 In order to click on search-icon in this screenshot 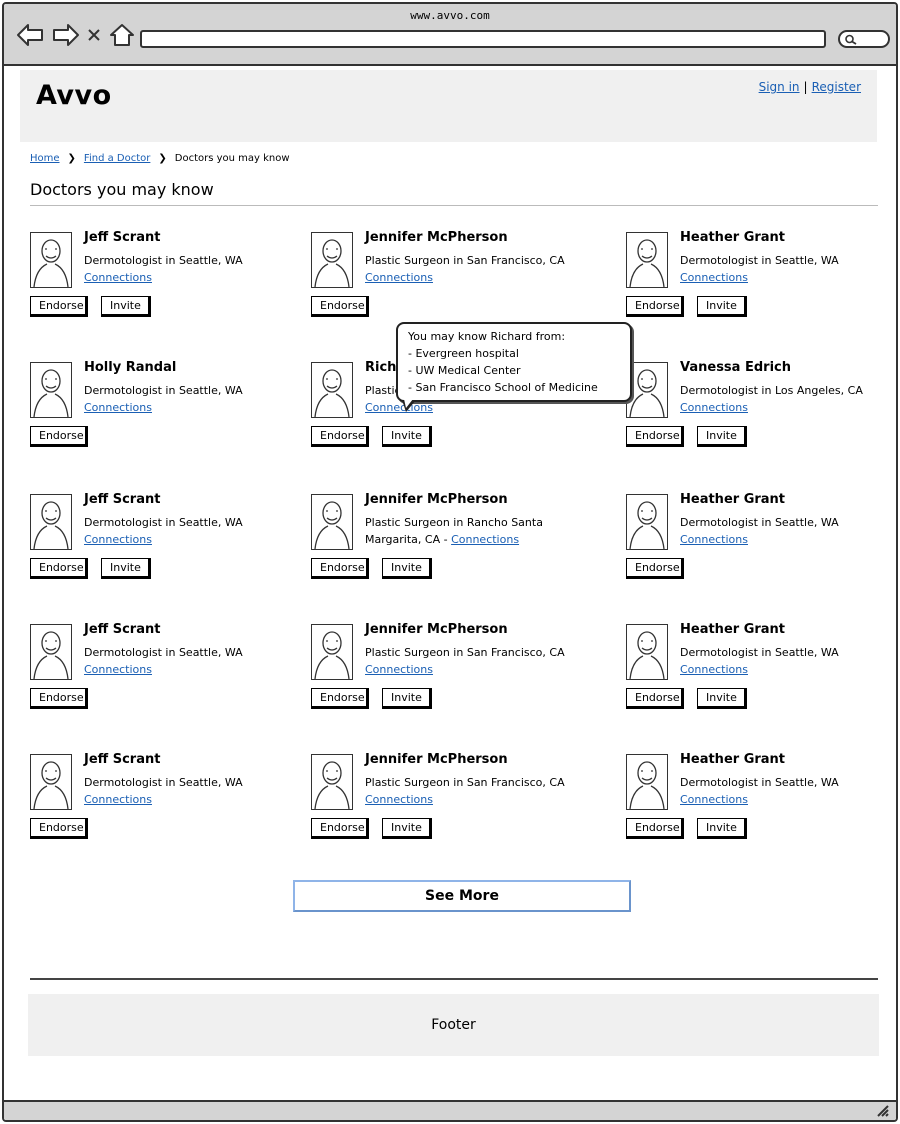, I will do `click(851, 39)`.